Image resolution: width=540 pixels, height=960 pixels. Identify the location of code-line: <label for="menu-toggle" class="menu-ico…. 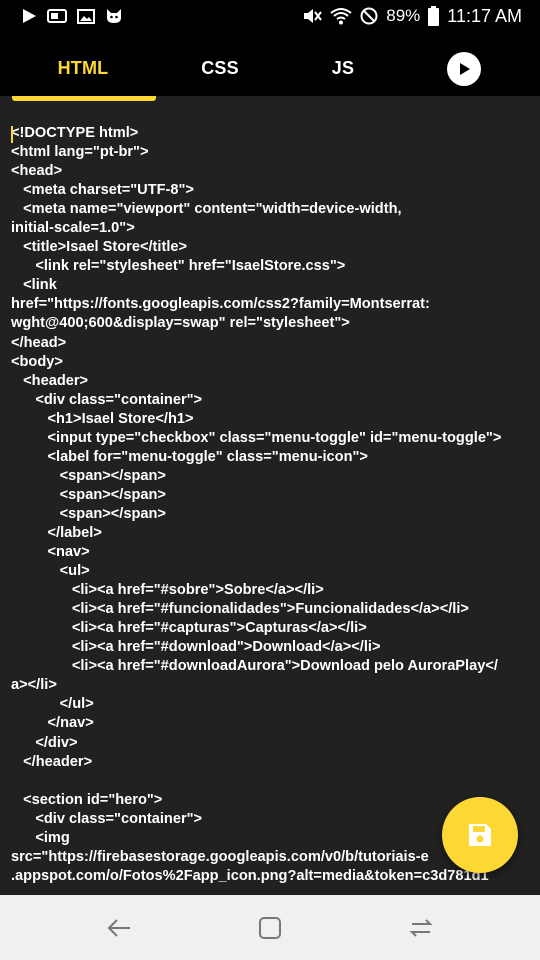
(189, 456).